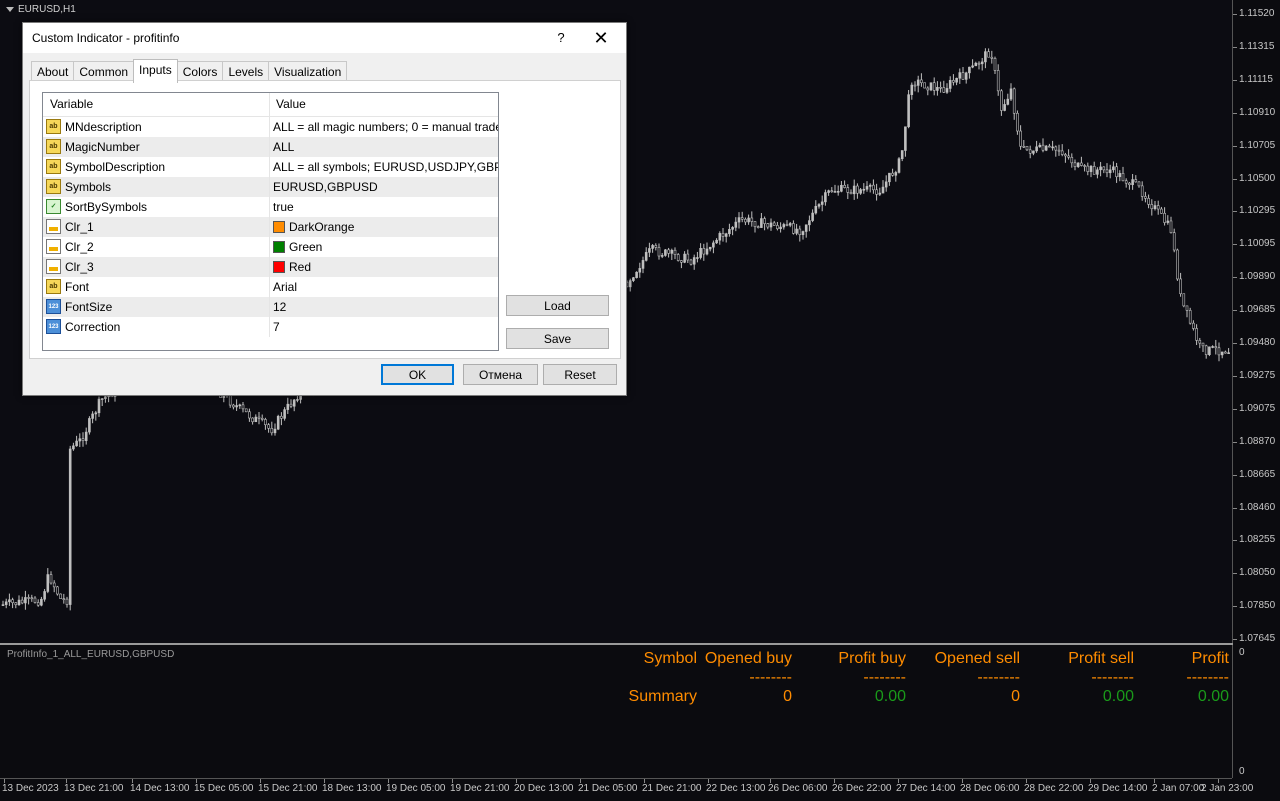 The height and width of the screenshot is (801, 1280). I want to click on tab-common: Common, so click(104, 71).